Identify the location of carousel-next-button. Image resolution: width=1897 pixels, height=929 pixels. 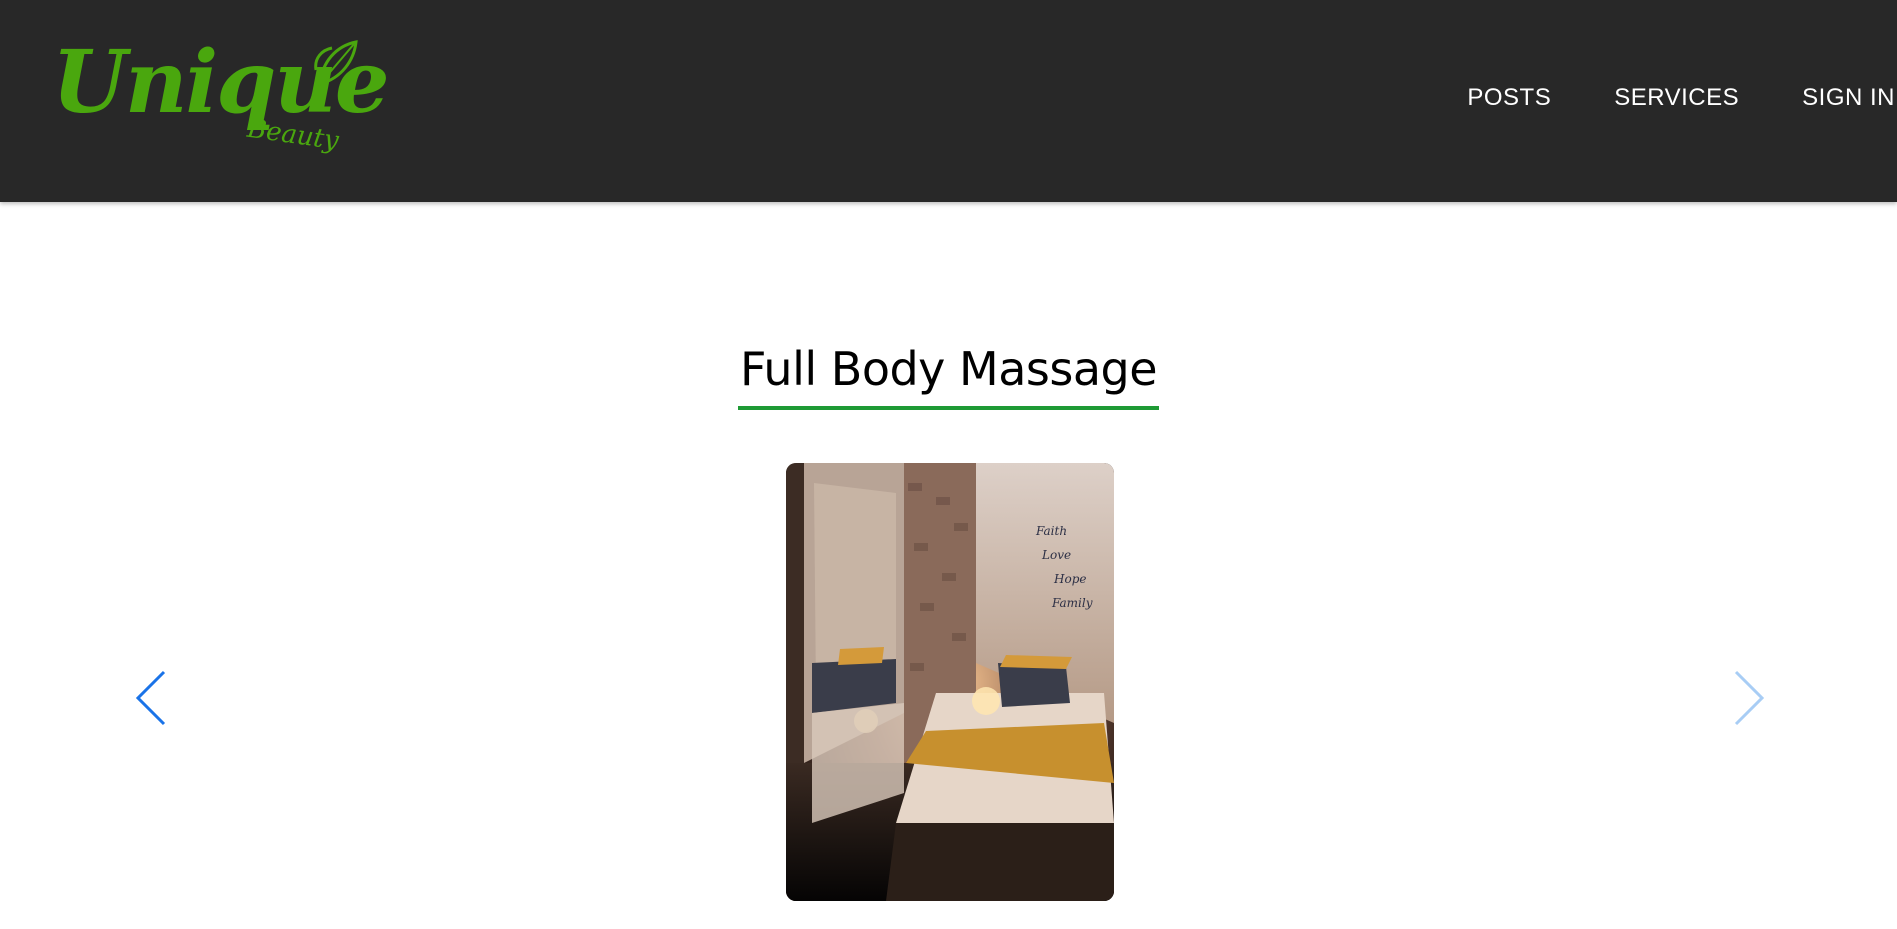
(1746, 698).